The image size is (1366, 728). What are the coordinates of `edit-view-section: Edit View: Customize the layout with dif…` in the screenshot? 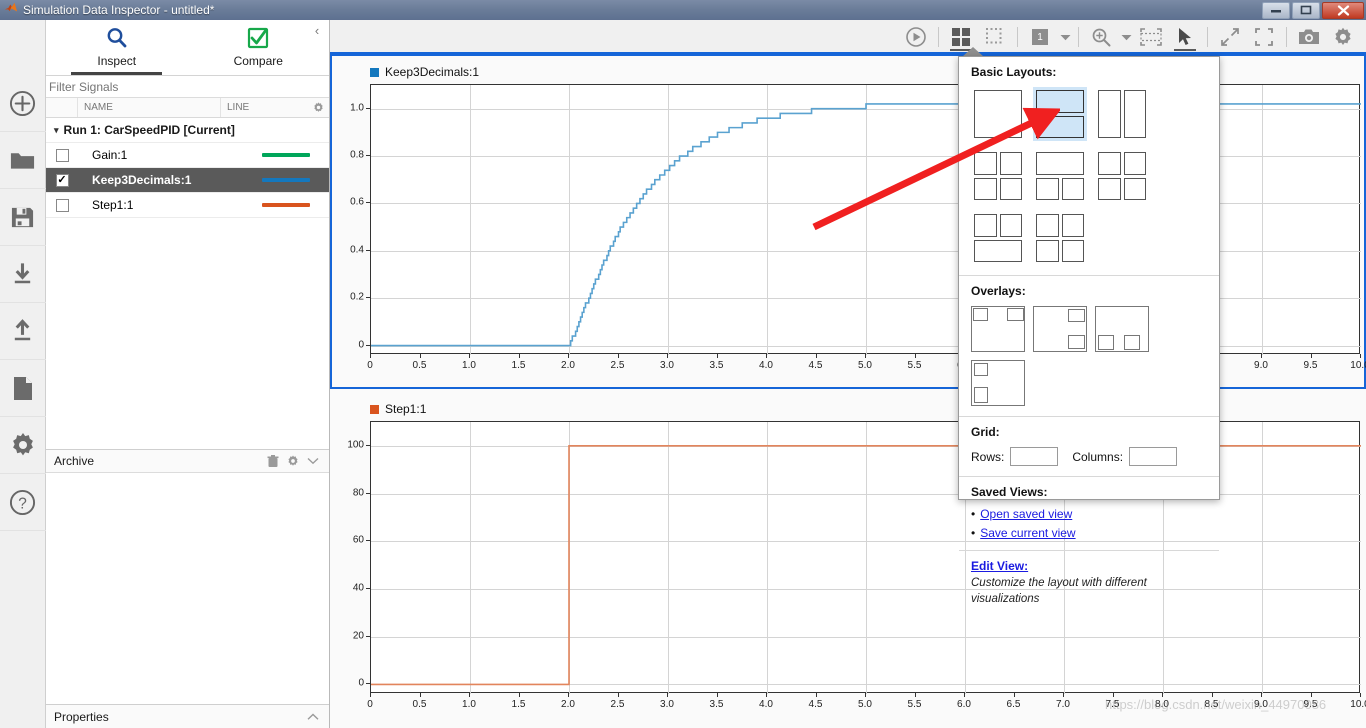 It's located at (1089, 583).